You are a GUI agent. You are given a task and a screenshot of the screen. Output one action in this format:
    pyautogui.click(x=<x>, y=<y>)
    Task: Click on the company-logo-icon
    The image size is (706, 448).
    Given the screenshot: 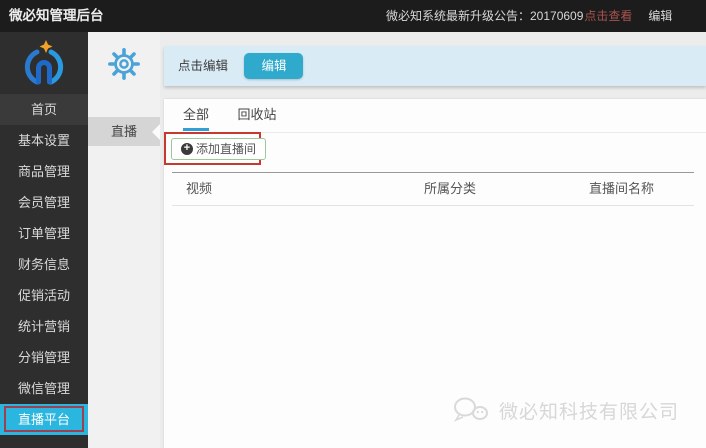 What is the action you would take?
    pyautogui.click(x=470, y=409)
    